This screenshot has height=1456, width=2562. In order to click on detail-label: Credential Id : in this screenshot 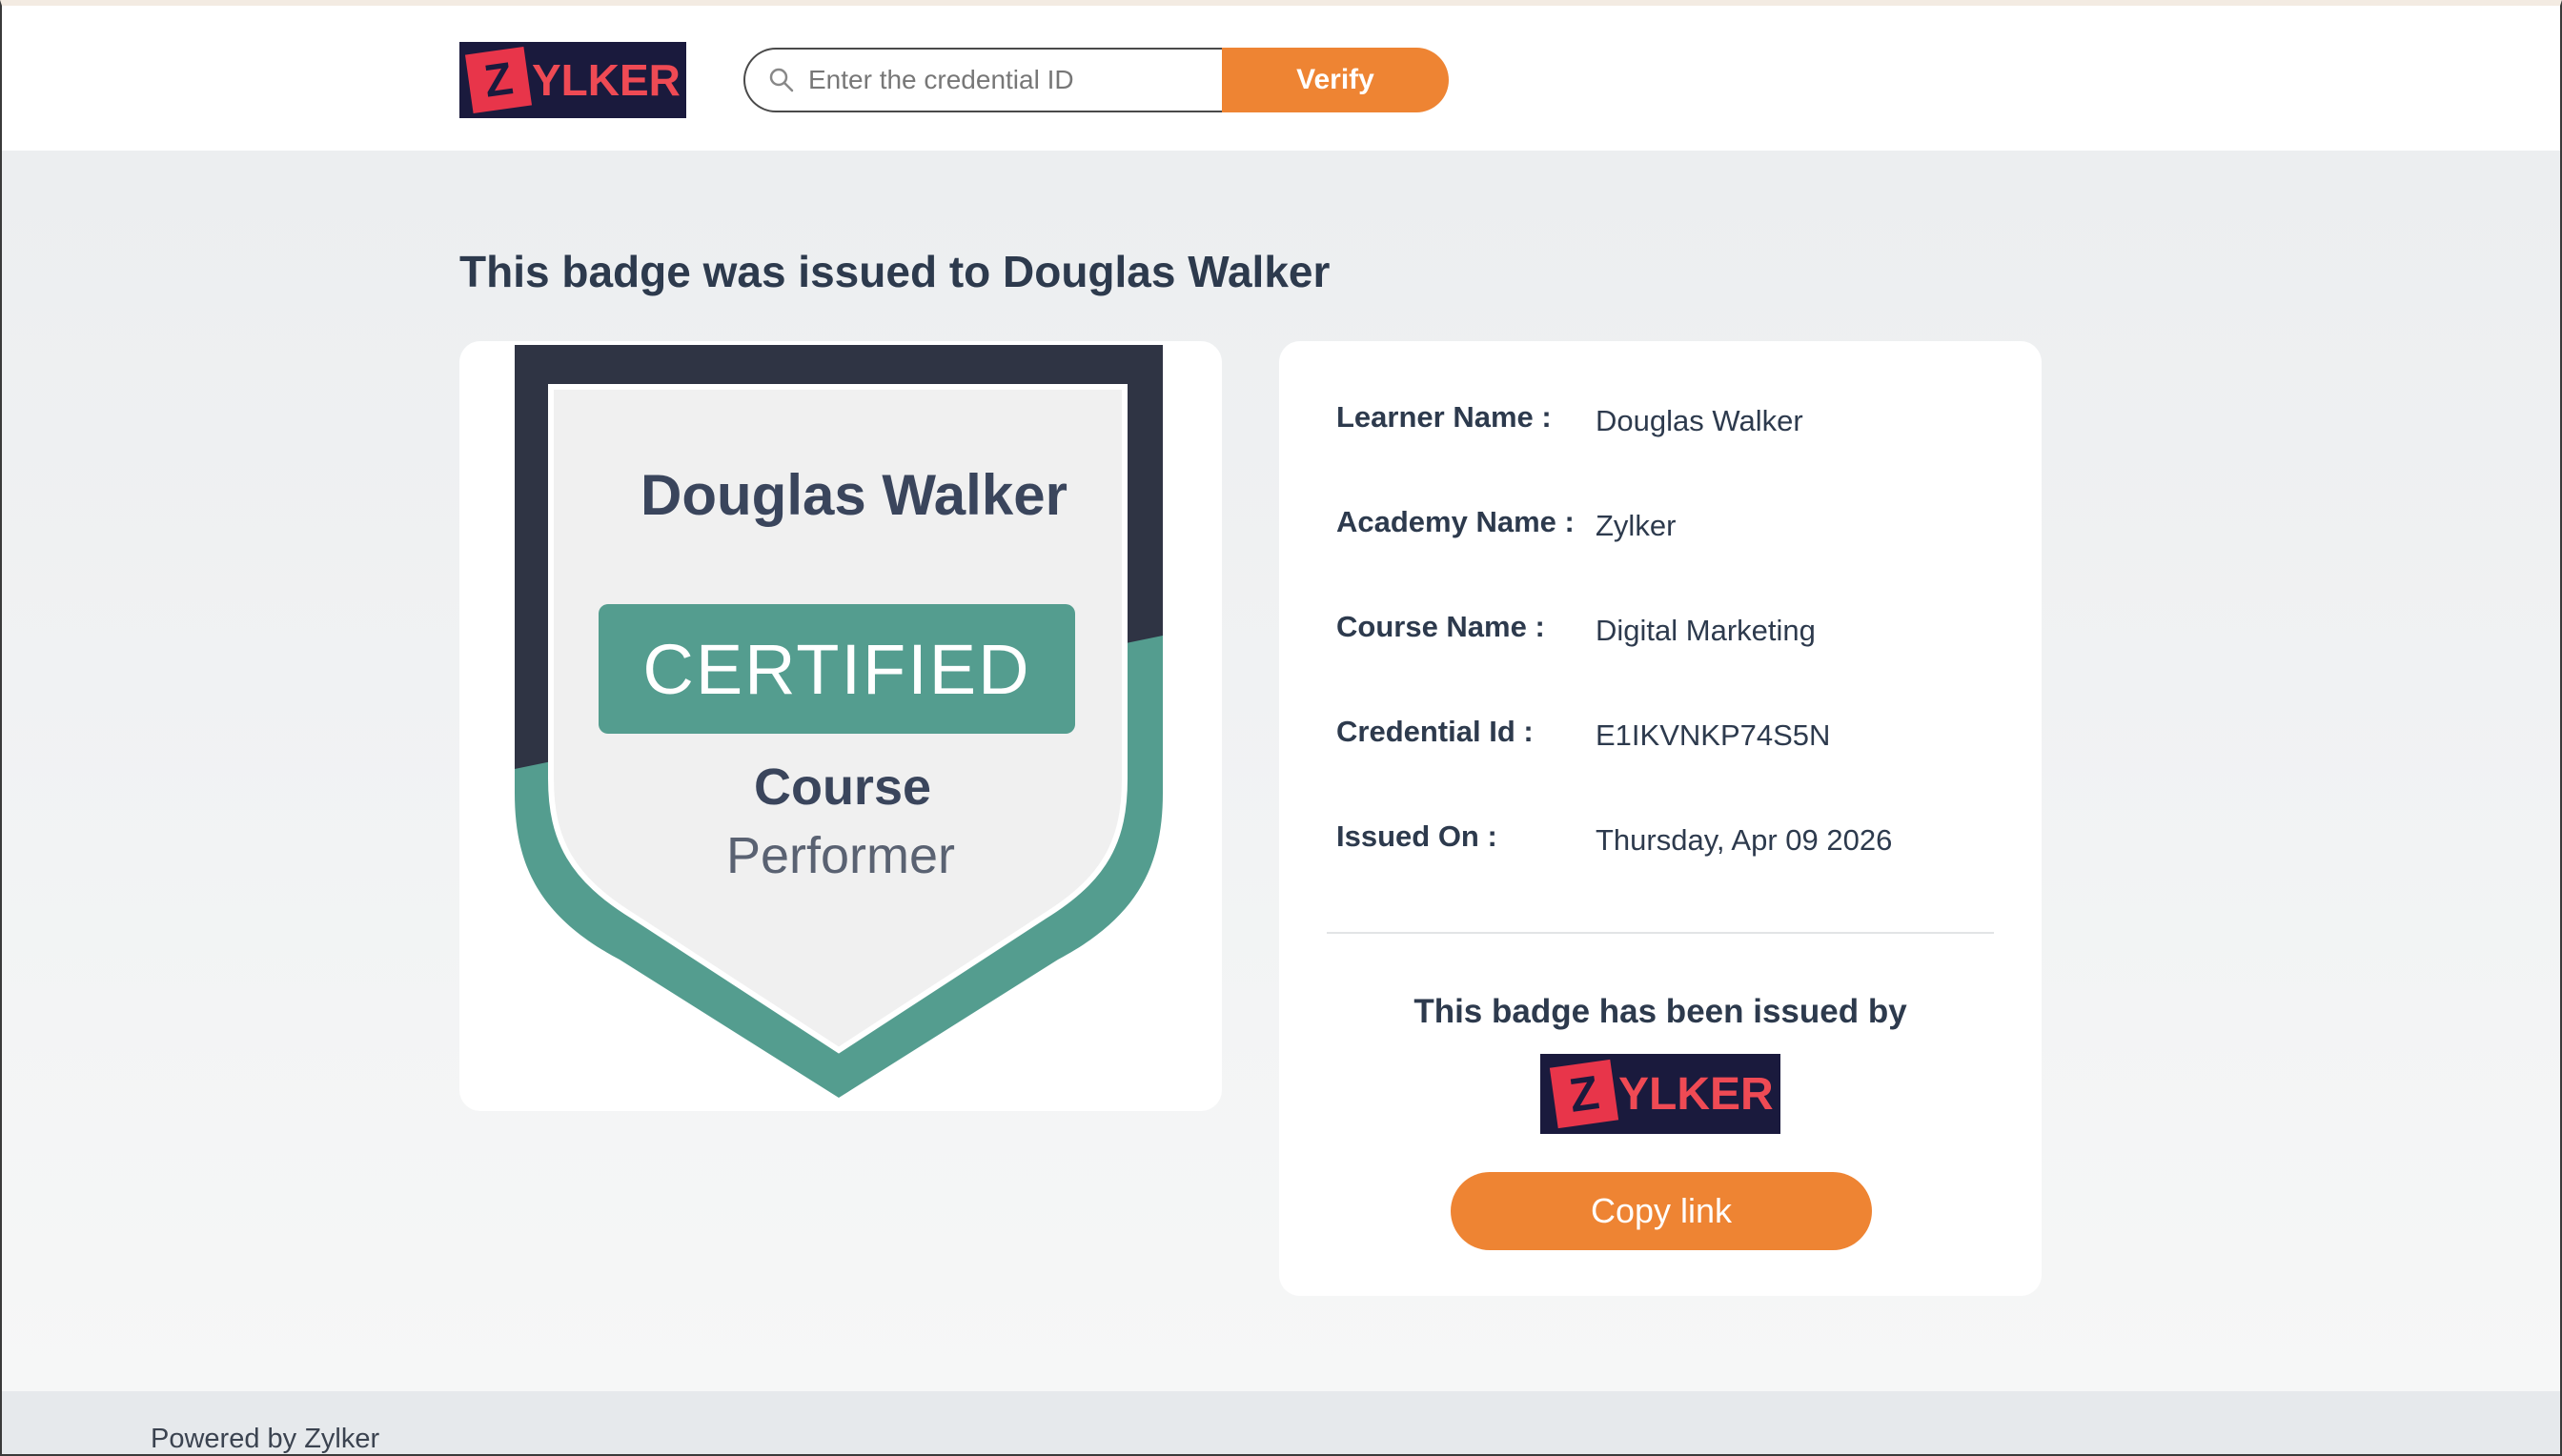, I will do `click(1435, 731)`.